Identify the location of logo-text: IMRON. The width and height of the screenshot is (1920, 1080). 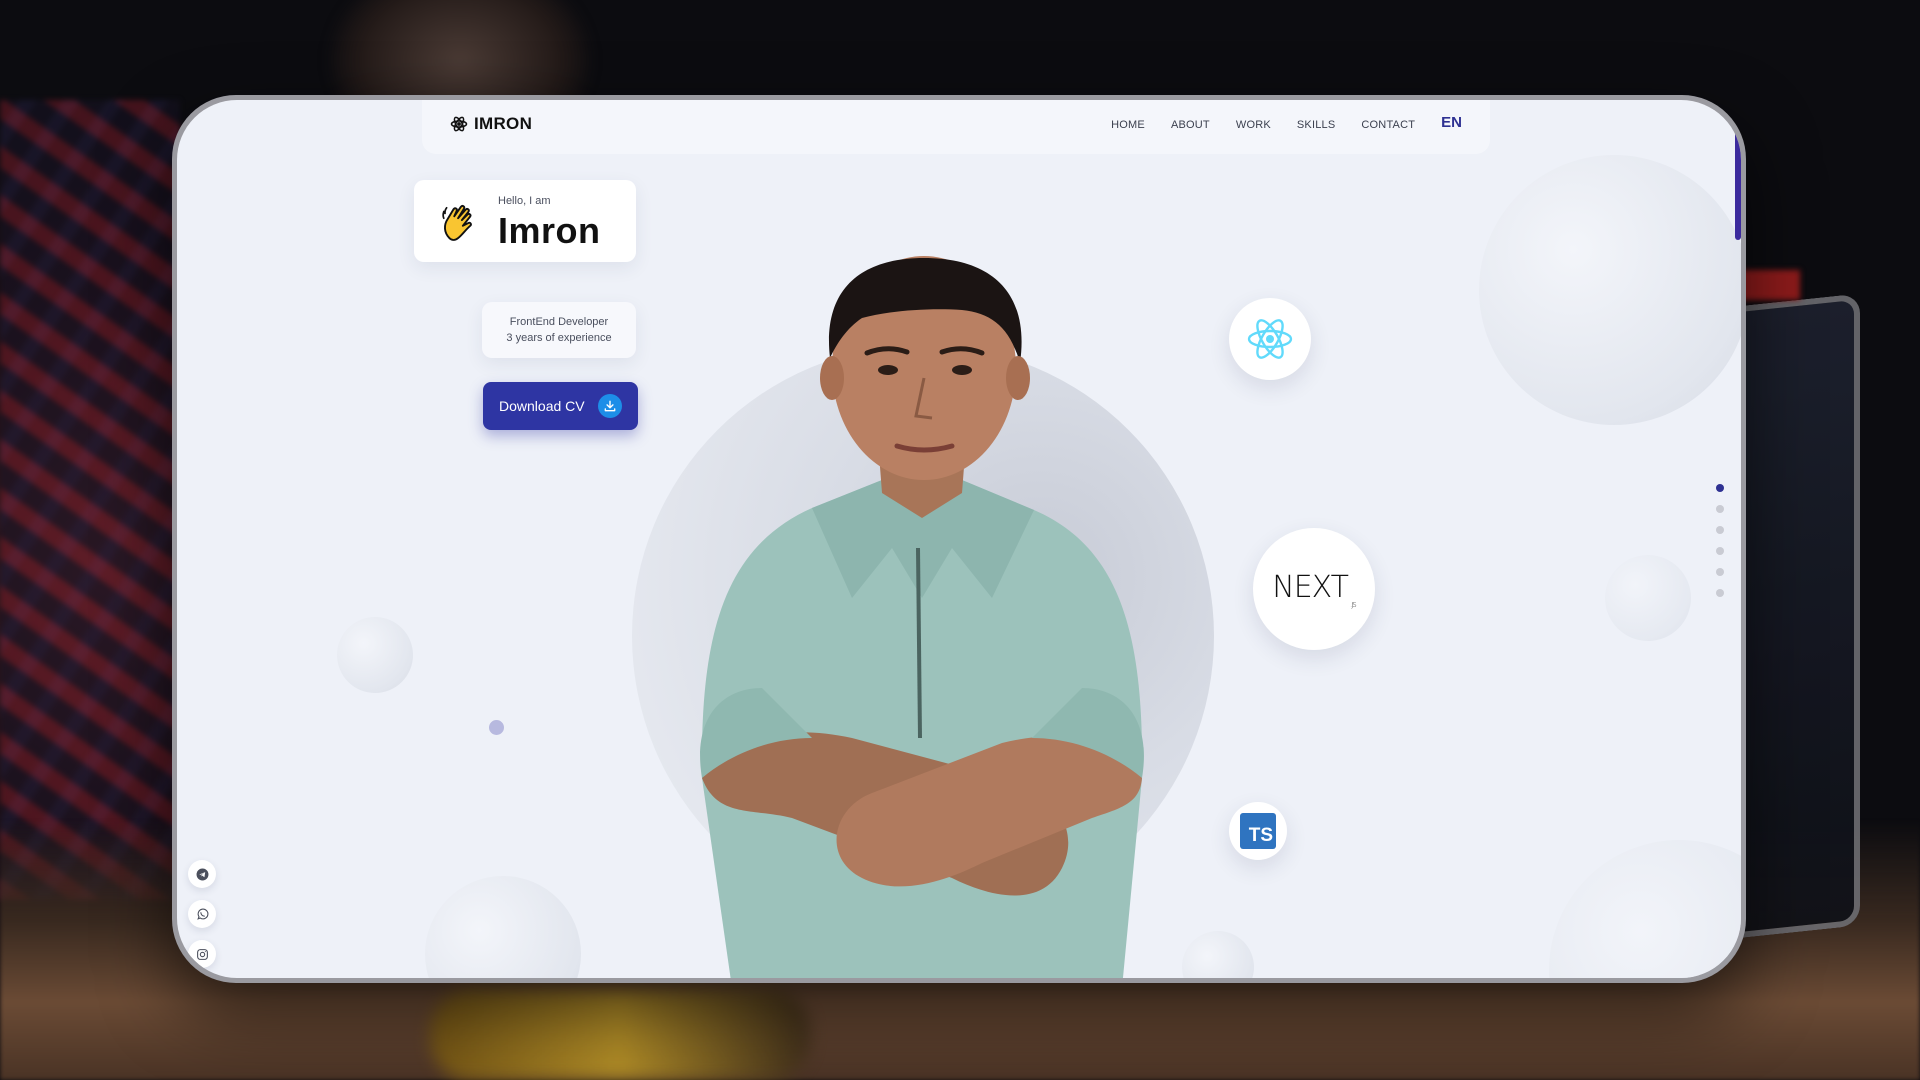
(503, 123).